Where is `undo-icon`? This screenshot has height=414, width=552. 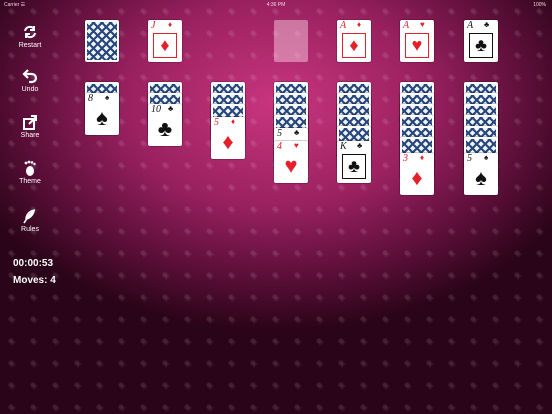 undo-icon is located at coordinates (30, 76).